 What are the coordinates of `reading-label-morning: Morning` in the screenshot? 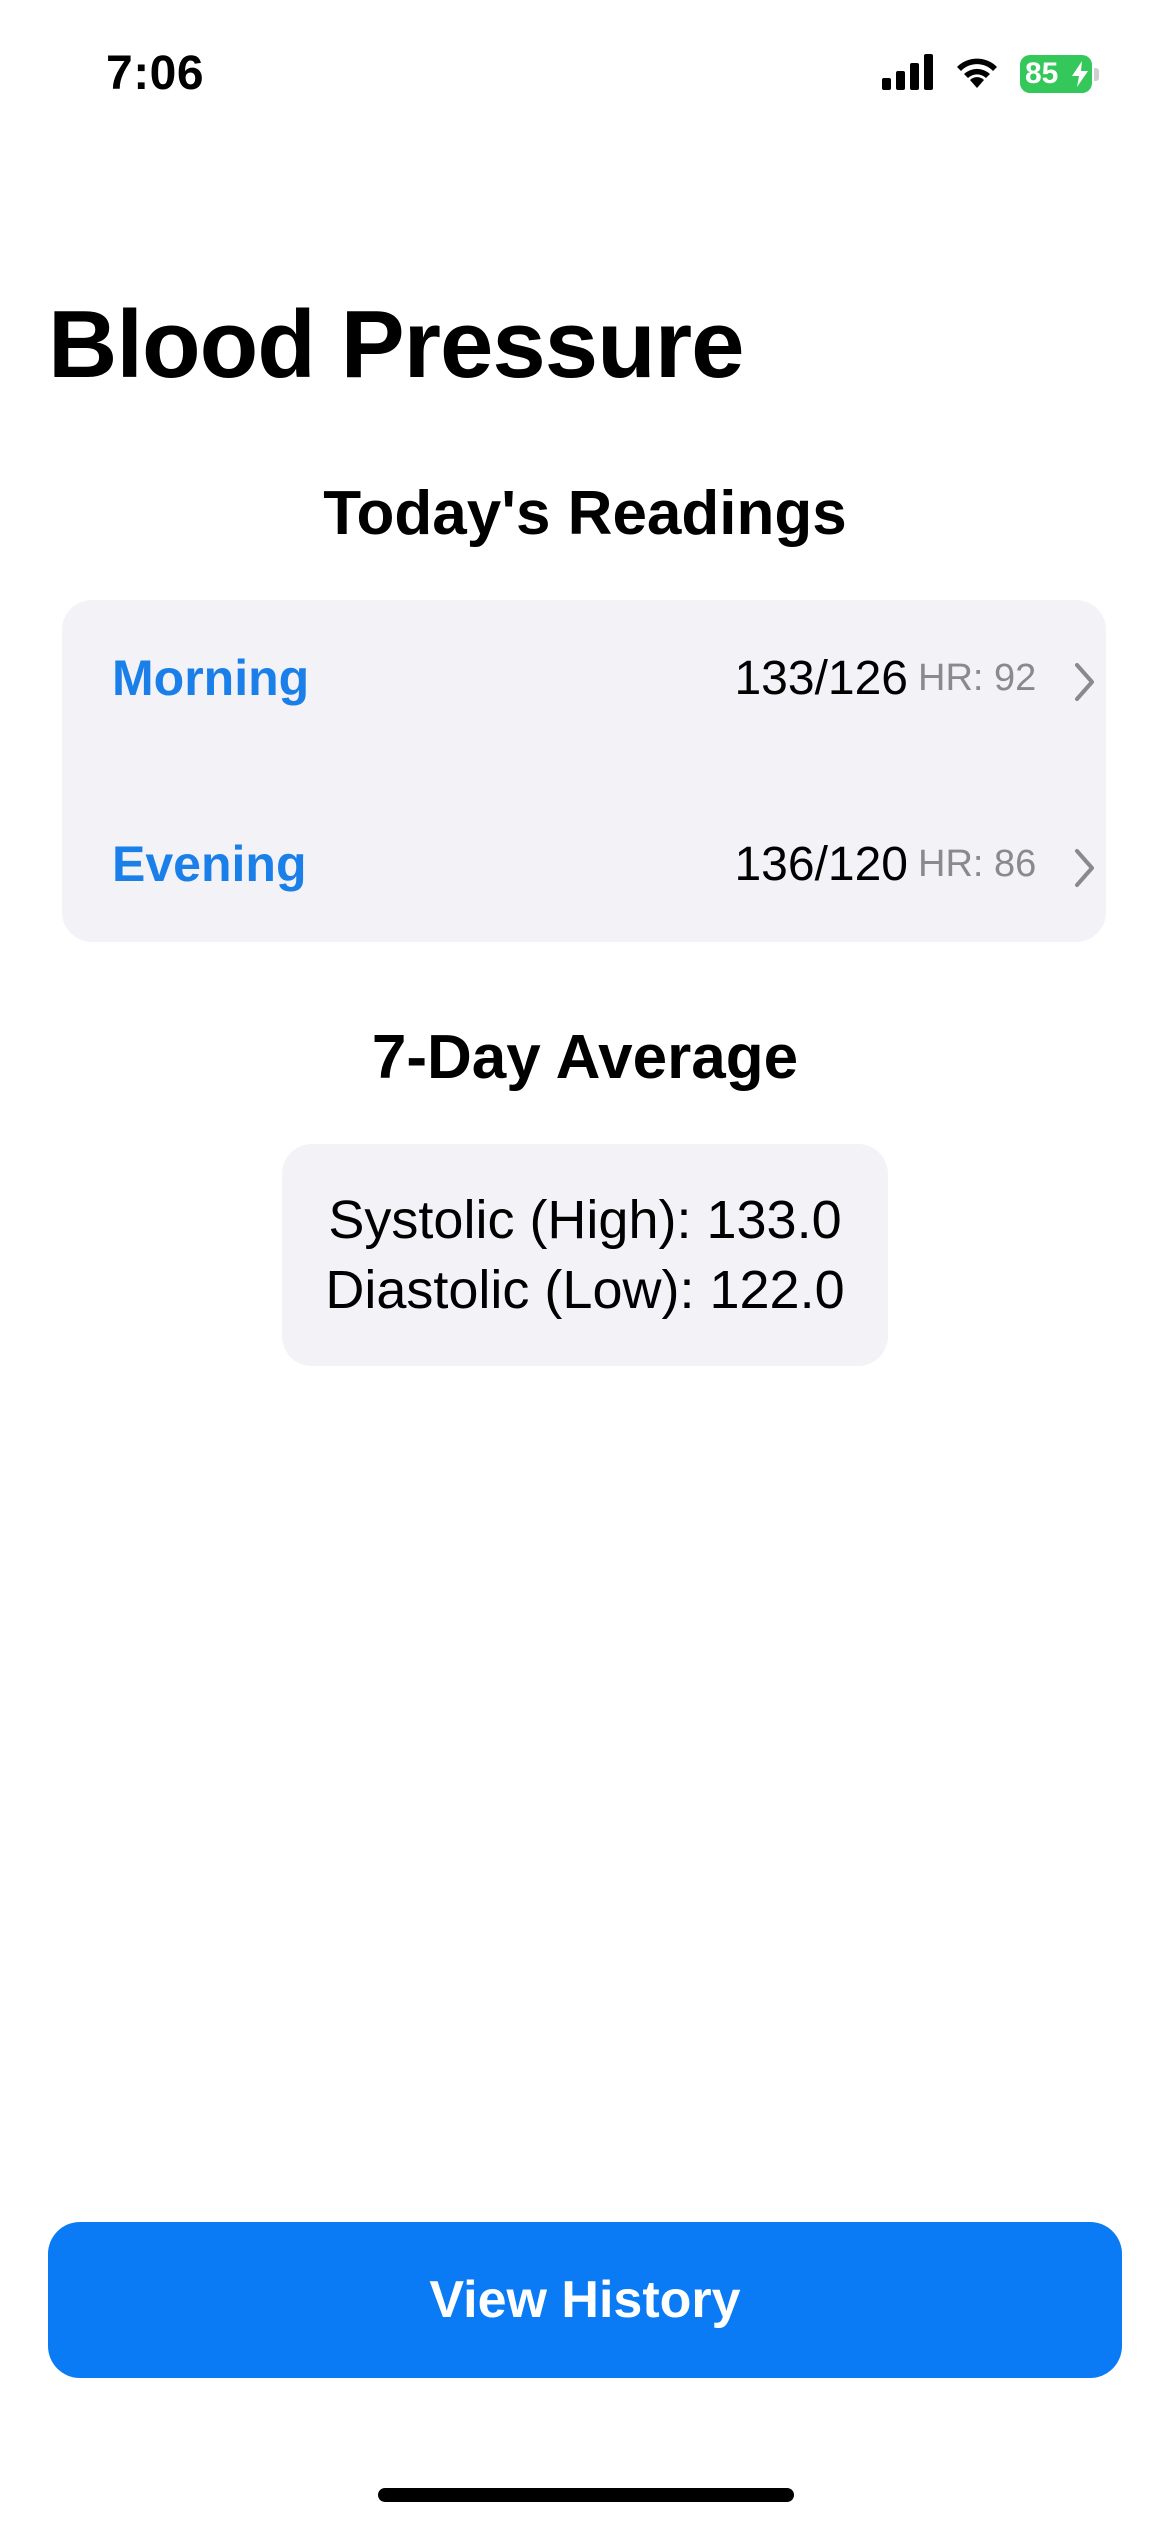 It's located at (211, 678).